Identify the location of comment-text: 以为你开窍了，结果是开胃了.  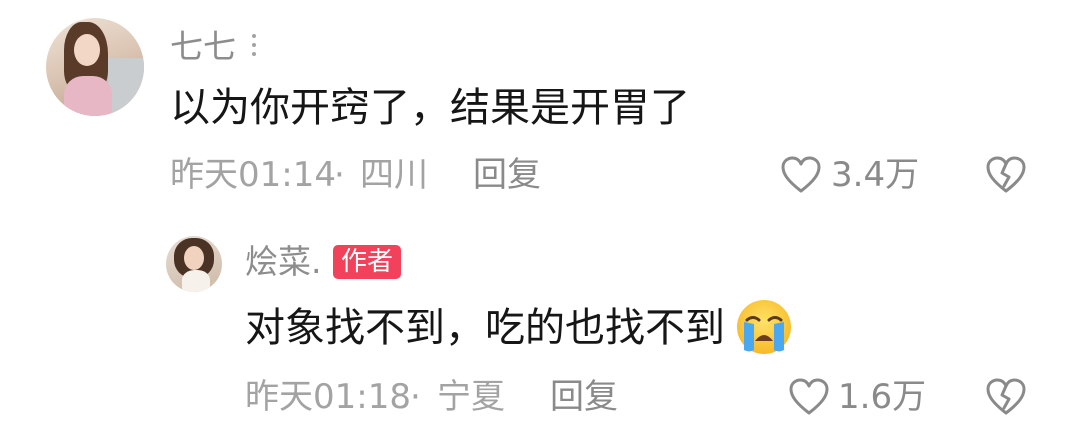
(430, 108).